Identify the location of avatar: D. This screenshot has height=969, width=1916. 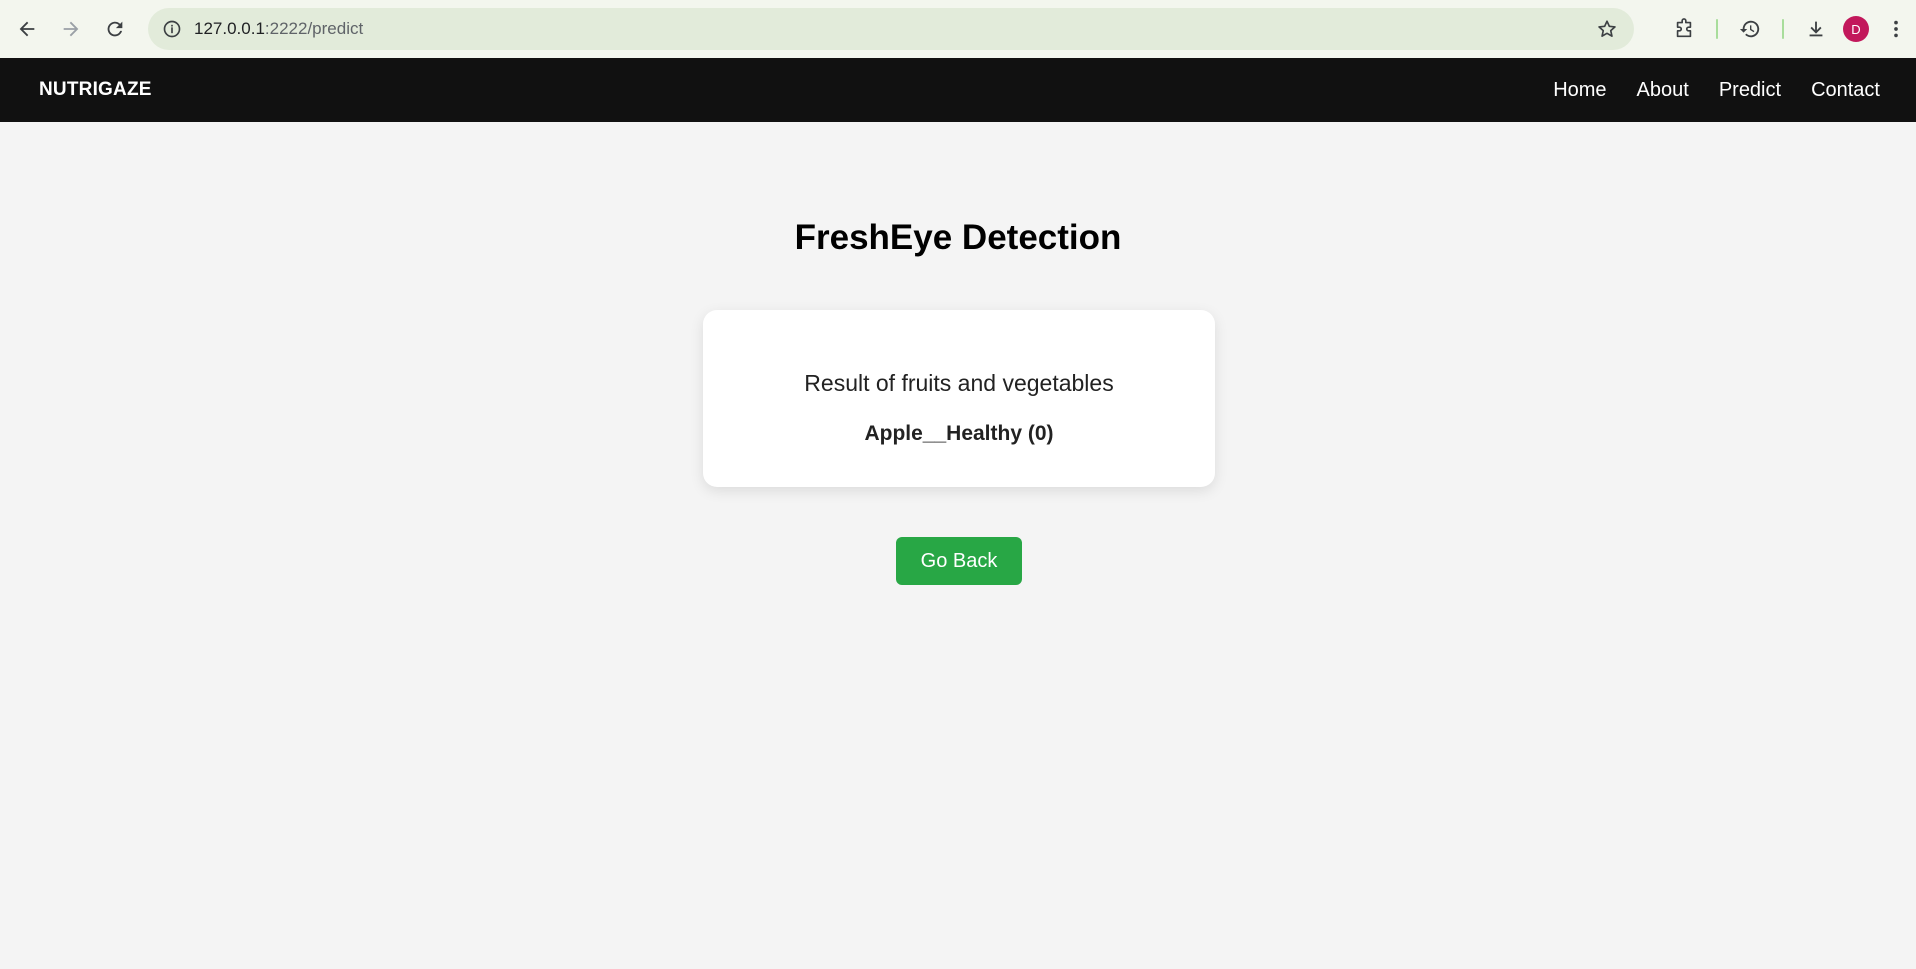
(1856, 29).